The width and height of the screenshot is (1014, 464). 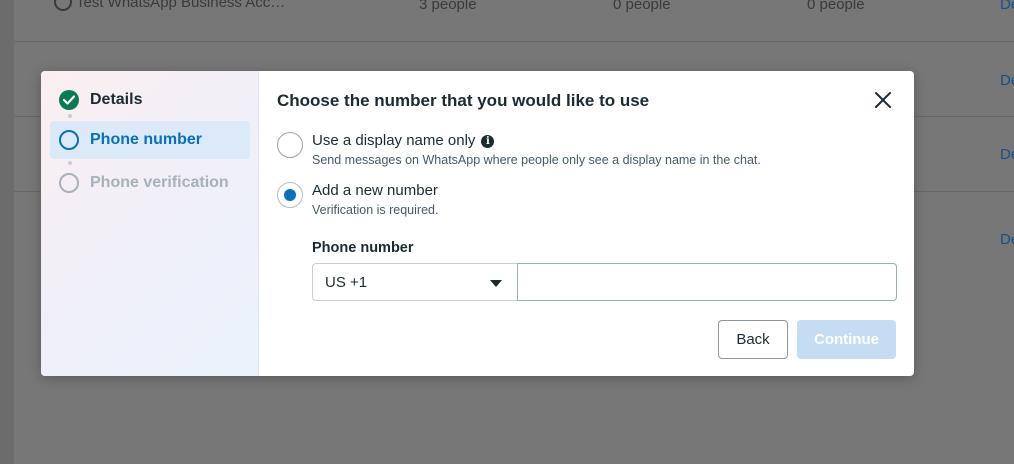 What do you see at coordinates (496, 283) in the screenshot?
I see `caret-down-icon` at bounding box center [496, 283].